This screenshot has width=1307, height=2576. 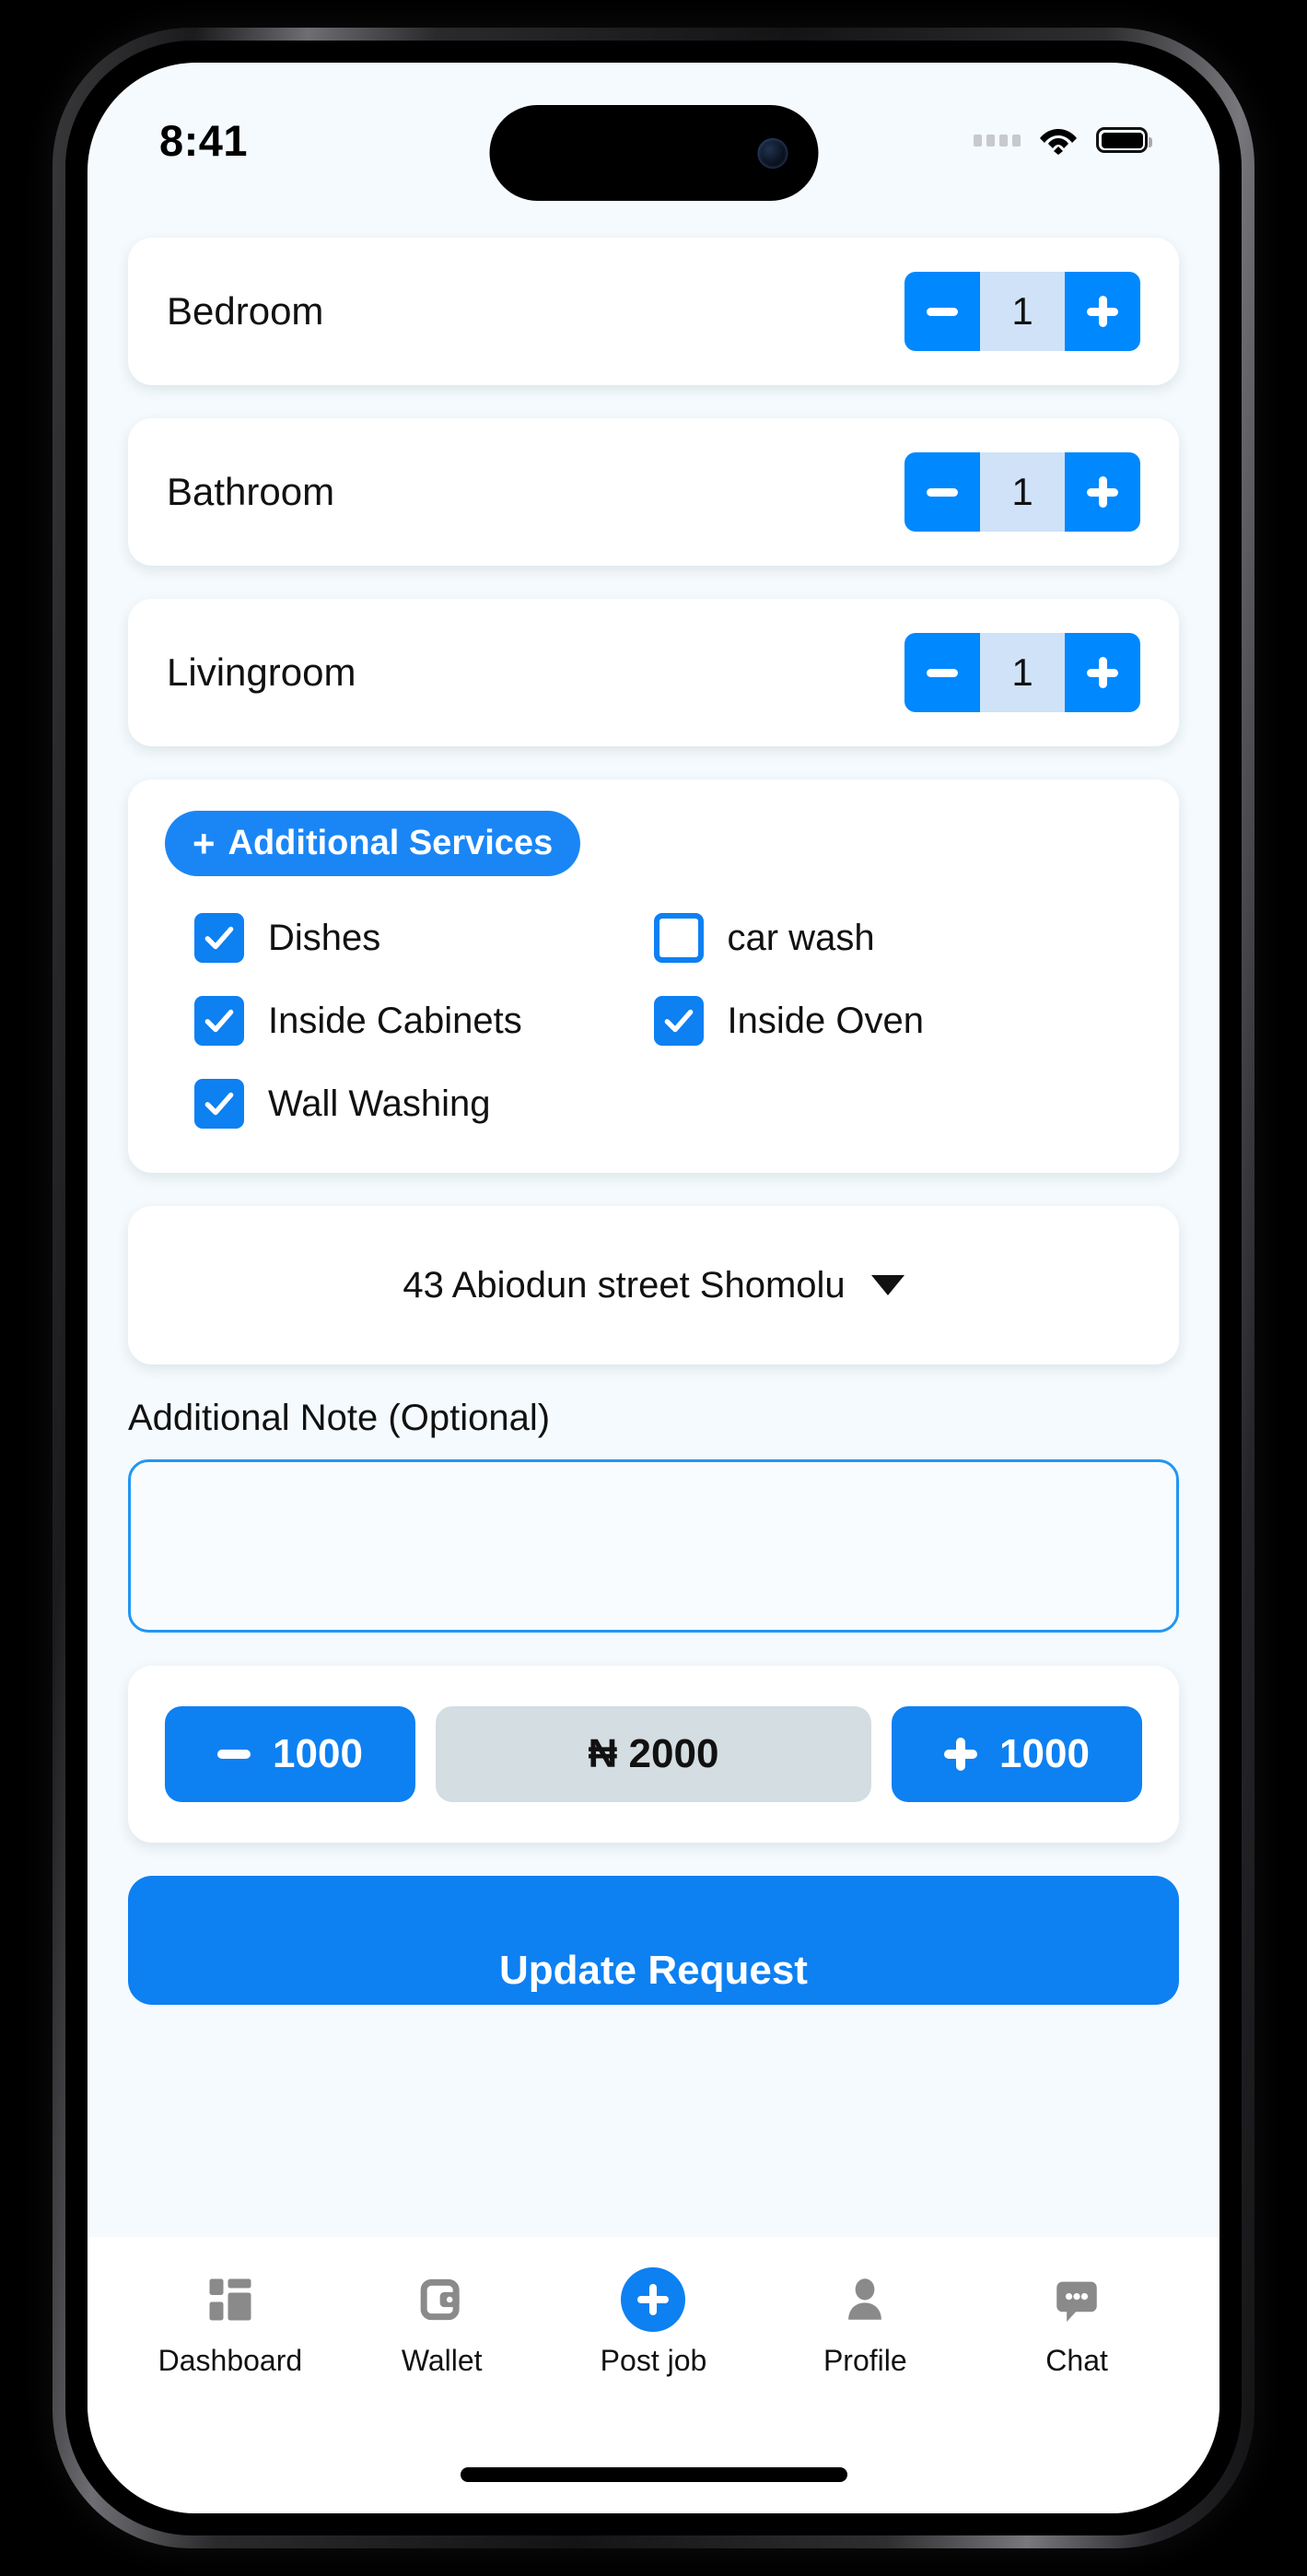 I want to click on room-card: Bedroom 1, so click(x=653, y=311).